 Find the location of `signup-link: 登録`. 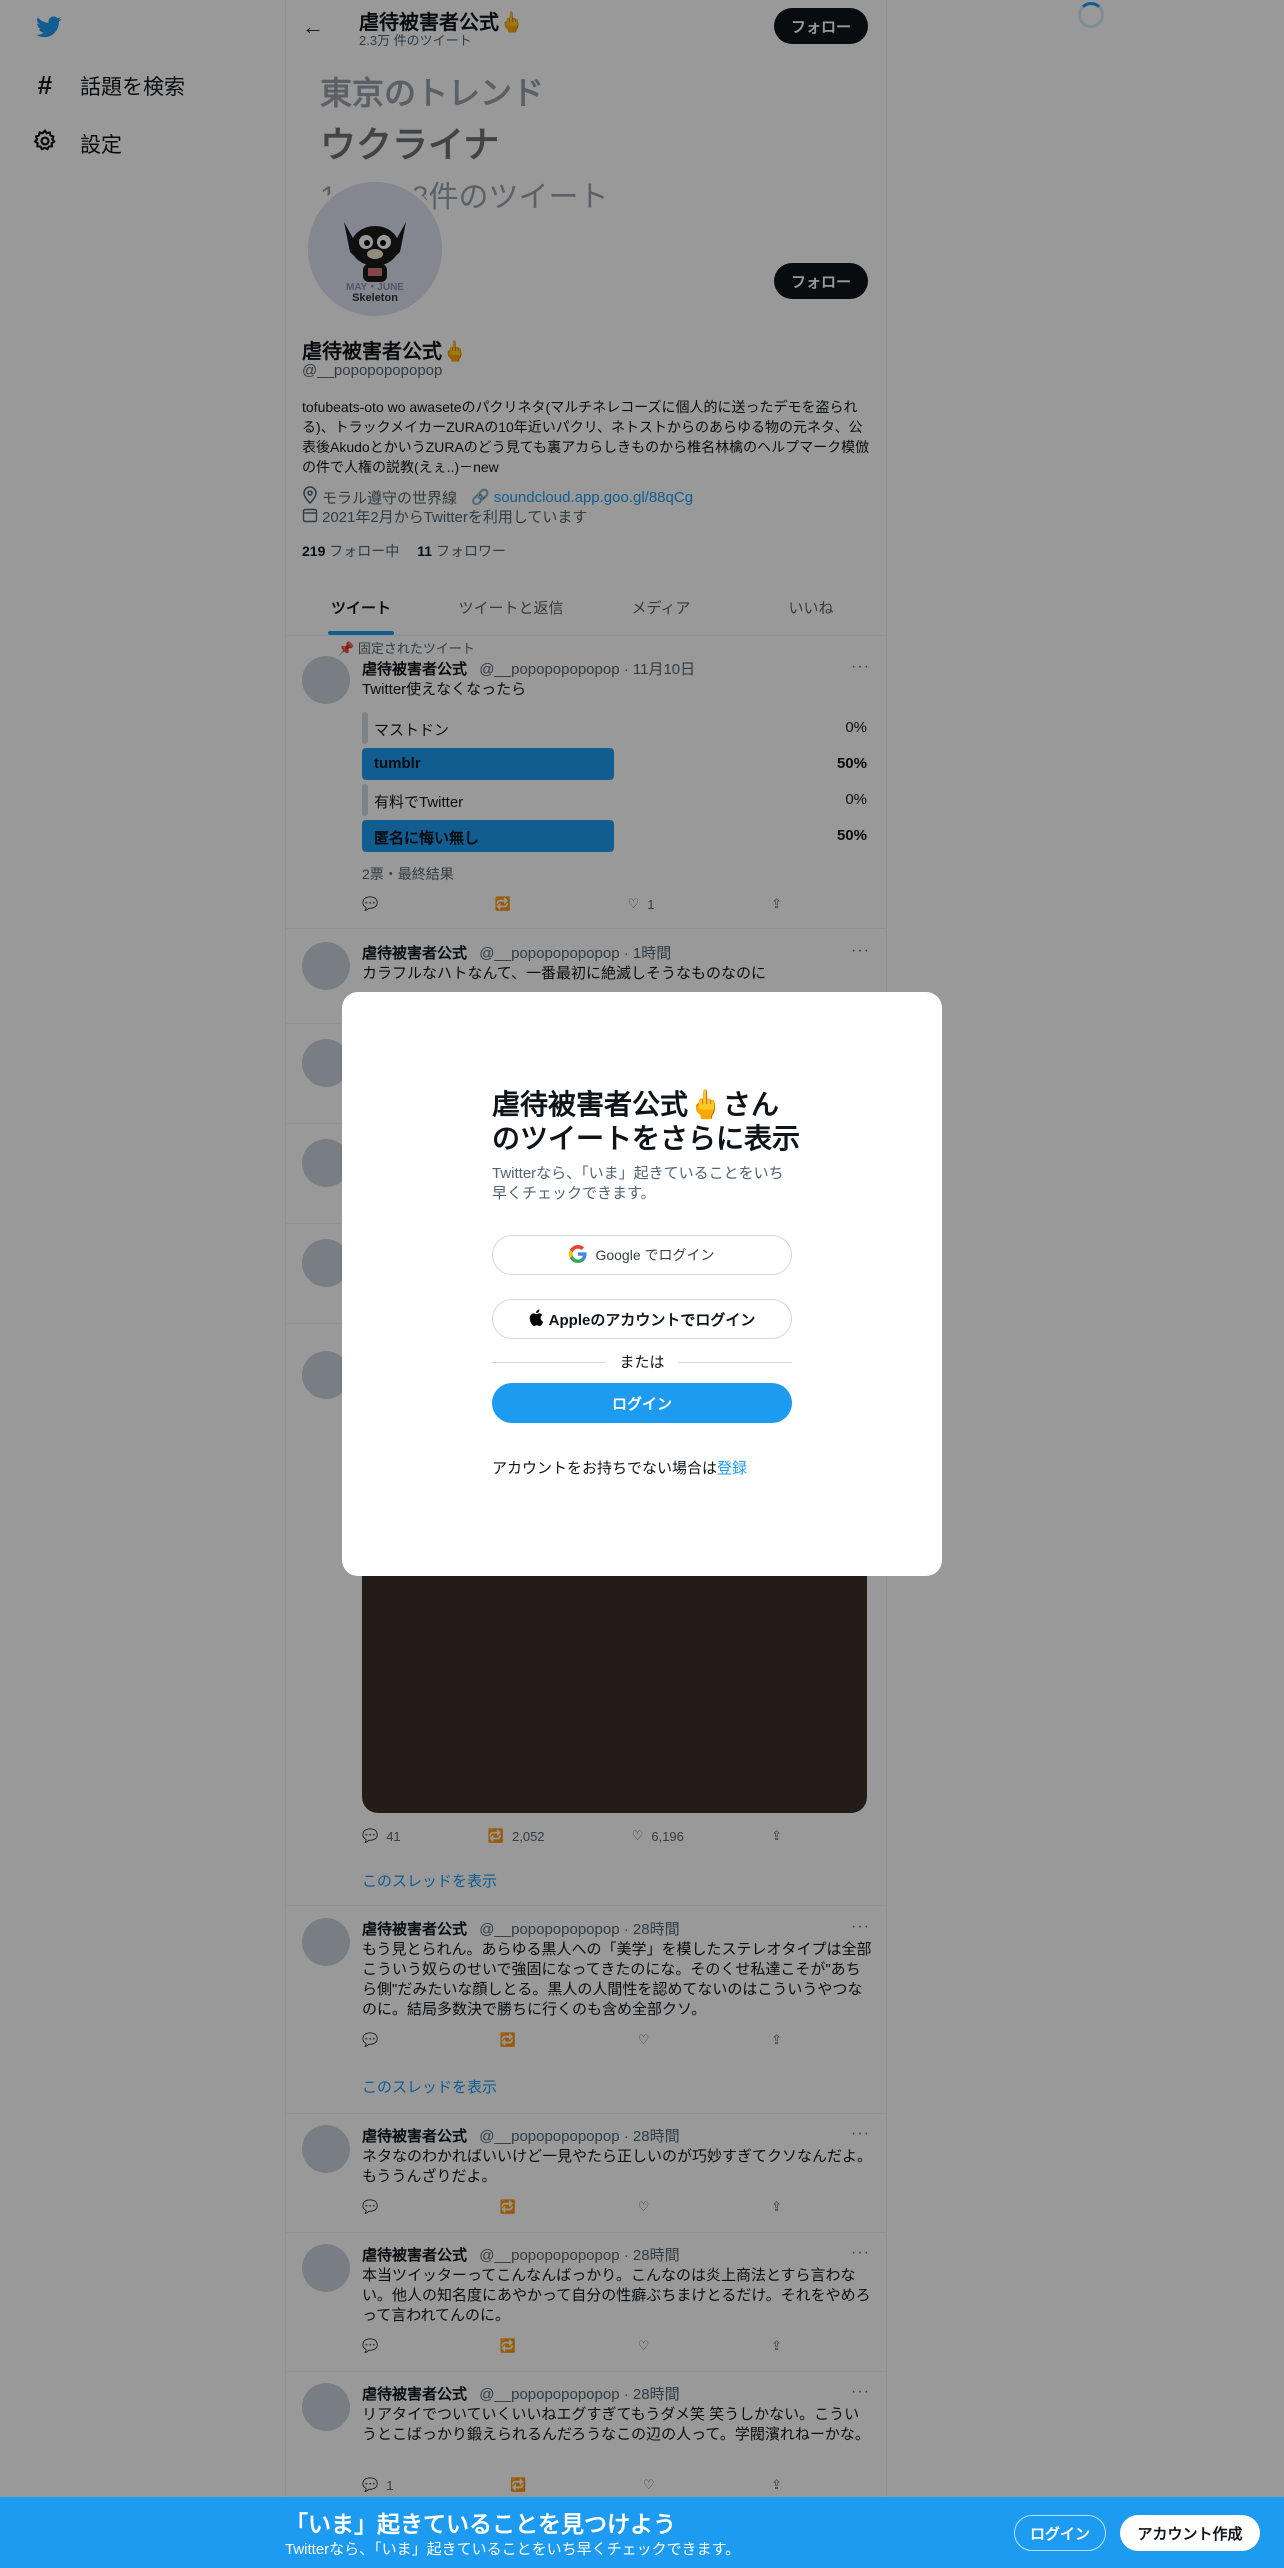

signup-link: 登録 is located at coordinates (732, 1468).